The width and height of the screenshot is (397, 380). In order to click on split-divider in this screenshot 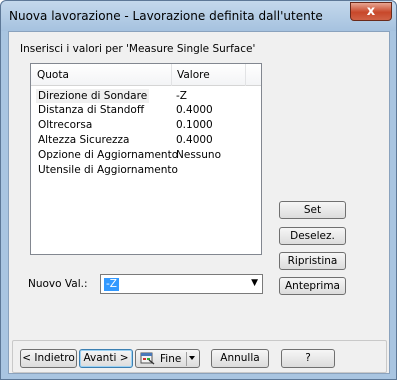, I will do `click(186, 359)`.